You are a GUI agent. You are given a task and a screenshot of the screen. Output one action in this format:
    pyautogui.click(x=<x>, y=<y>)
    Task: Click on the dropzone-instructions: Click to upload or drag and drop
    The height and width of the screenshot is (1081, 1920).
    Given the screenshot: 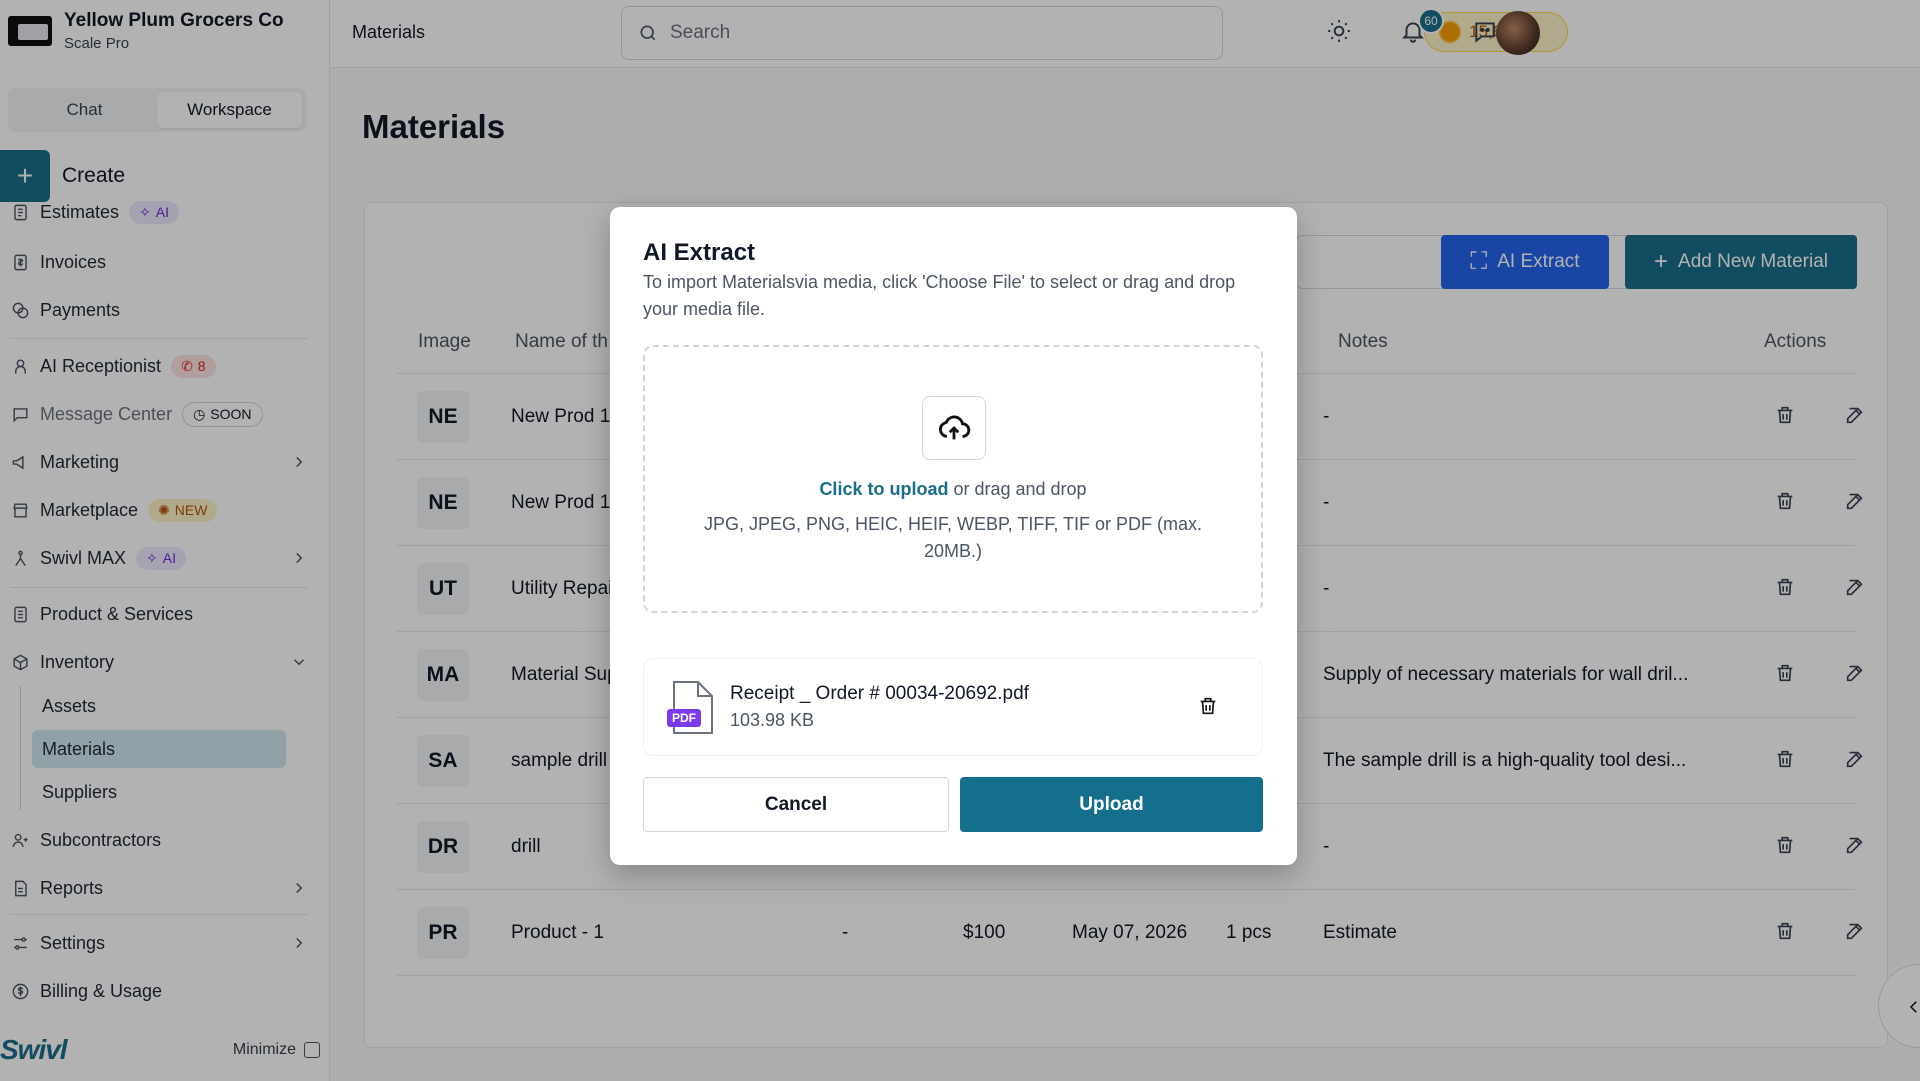 What is the action you would take?
    pyautogui.click(x=953, y=489)
    